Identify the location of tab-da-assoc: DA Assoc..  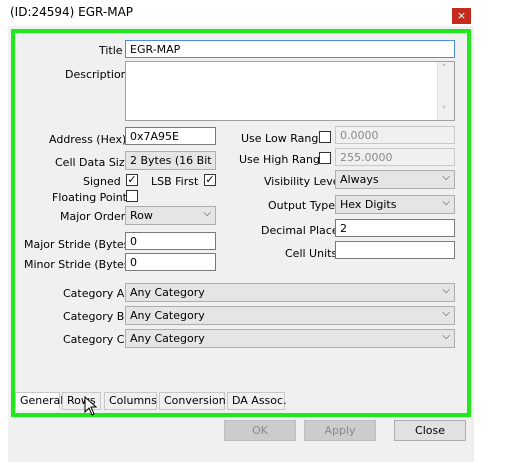
(257, 401).